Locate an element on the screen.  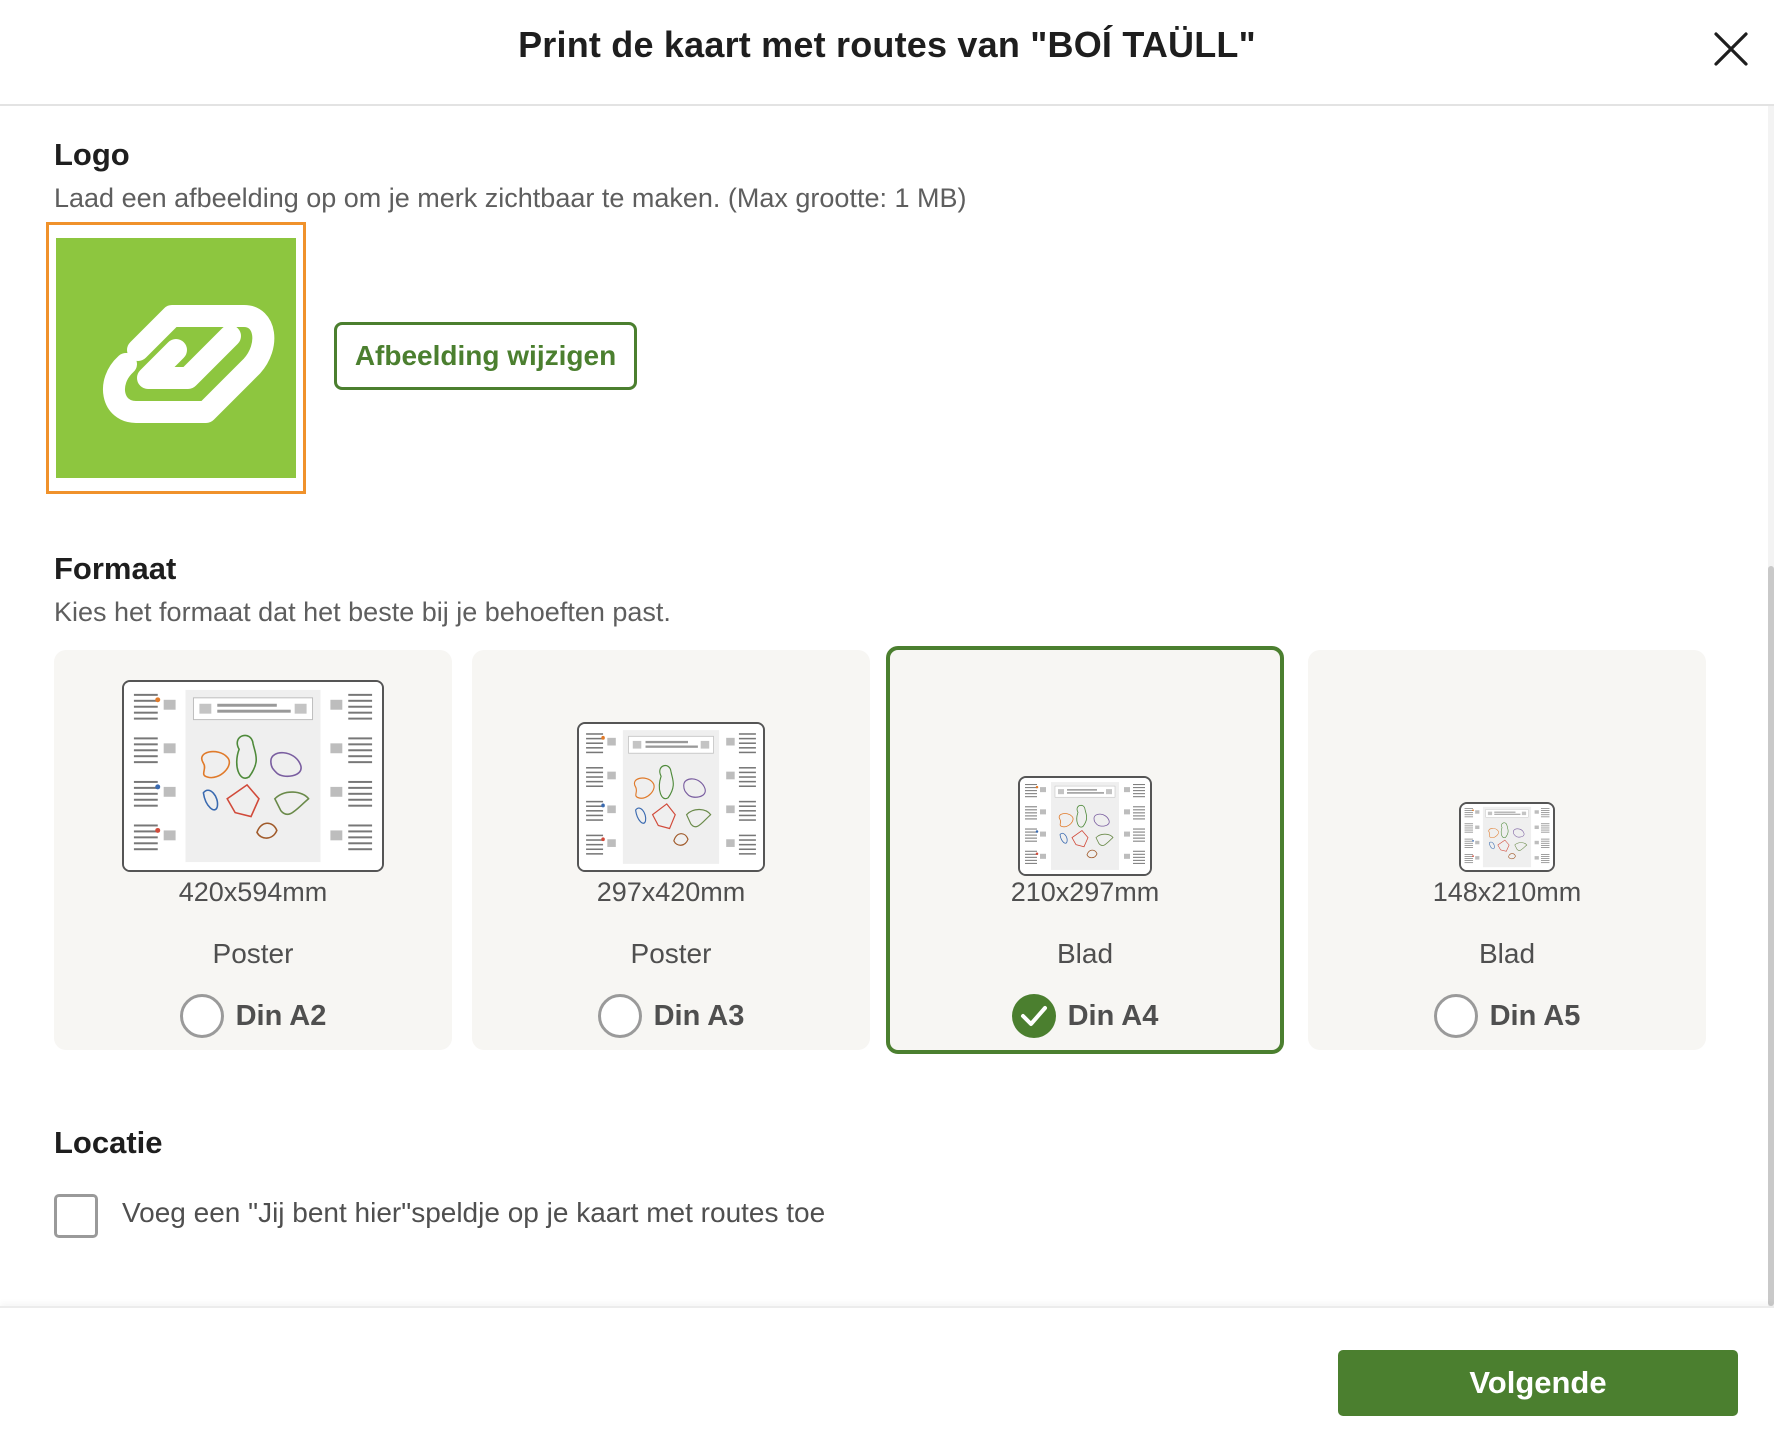
scrollbar-thumb is located at coordinates (1771, 936).